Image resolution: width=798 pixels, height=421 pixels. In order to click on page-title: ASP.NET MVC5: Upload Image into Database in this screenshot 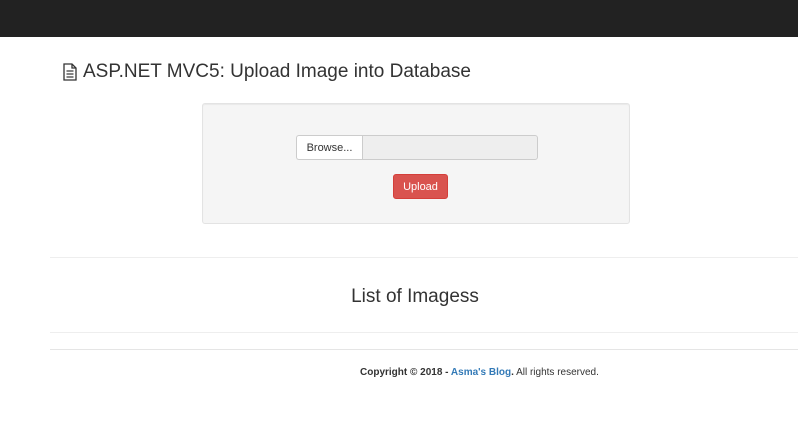, I will do `click(266, 72)`.